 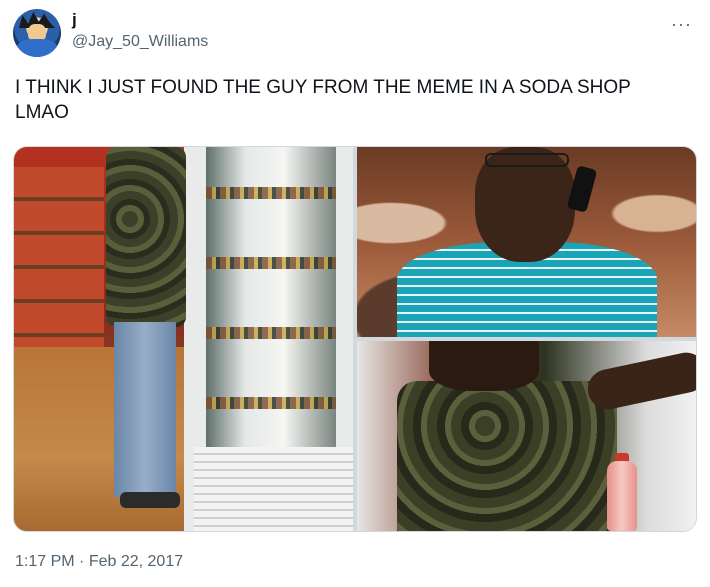 I want to click on tweet-time: 1:17 PM, so click(x=45, y=561).